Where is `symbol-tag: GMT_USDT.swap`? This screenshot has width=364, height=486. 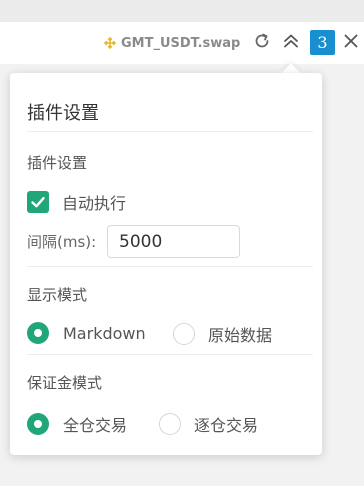
symbol-tag: GMT_USDT.swap is located at coordinates (172, 43).